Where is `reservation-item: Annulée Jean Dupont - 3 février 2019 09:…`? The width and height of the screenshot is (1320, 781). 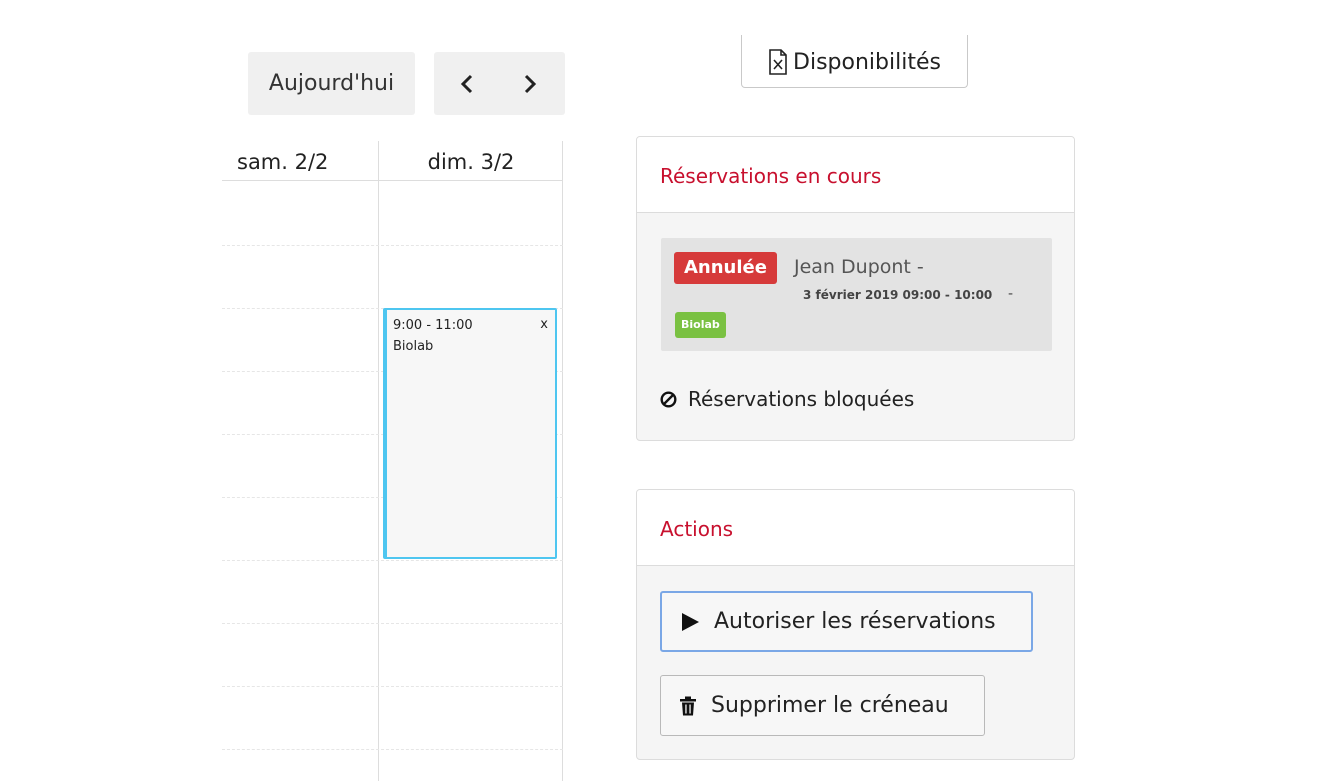 reservation-item: Annulée Jean Dupont - 3 février 2019 09:… is located at coordinates (856, 294).